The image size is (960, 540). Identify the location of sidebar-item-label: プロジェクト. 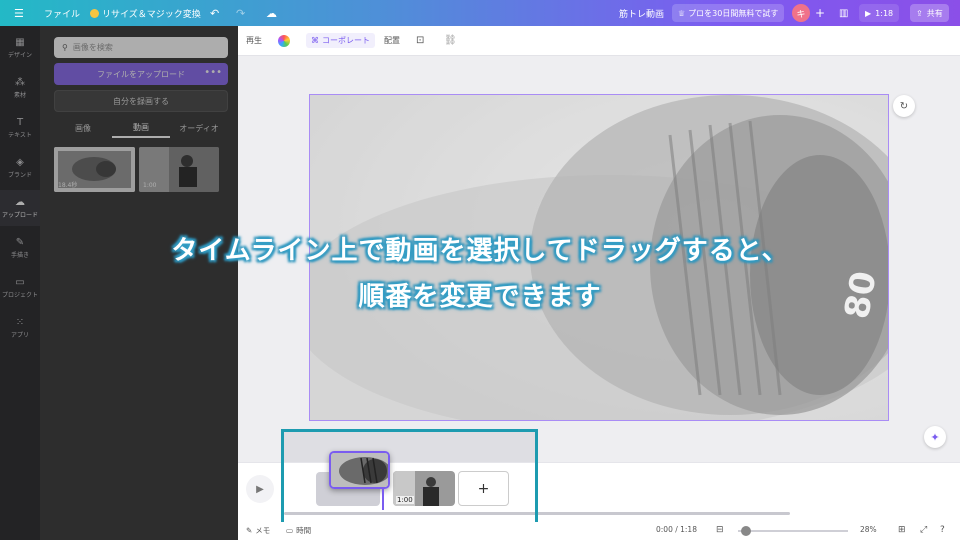
(19, 295).